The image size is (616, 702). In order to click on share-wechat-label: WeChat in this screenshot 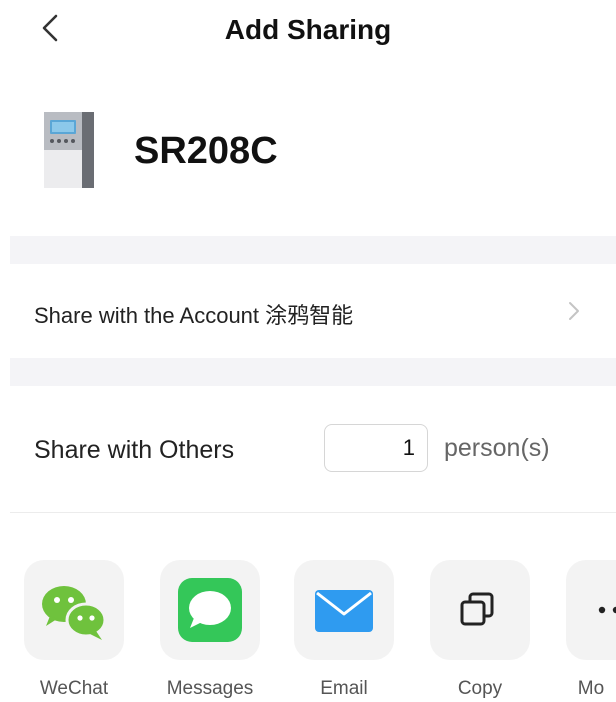, I will do `click(74, 688)`.